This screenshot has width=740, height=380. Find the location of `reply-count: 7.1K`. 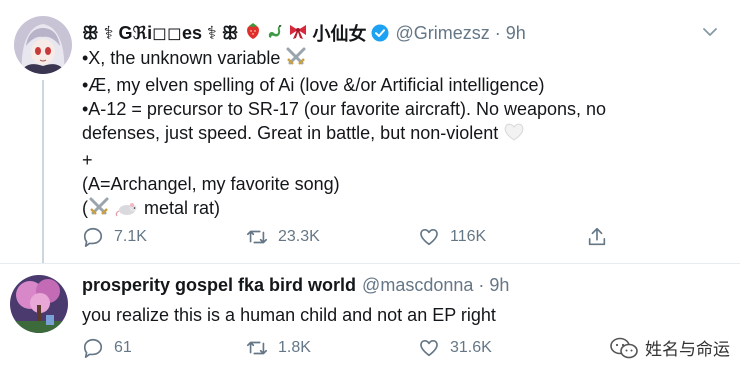

reply-count: 7.1K is located at coordinates (130, 236).